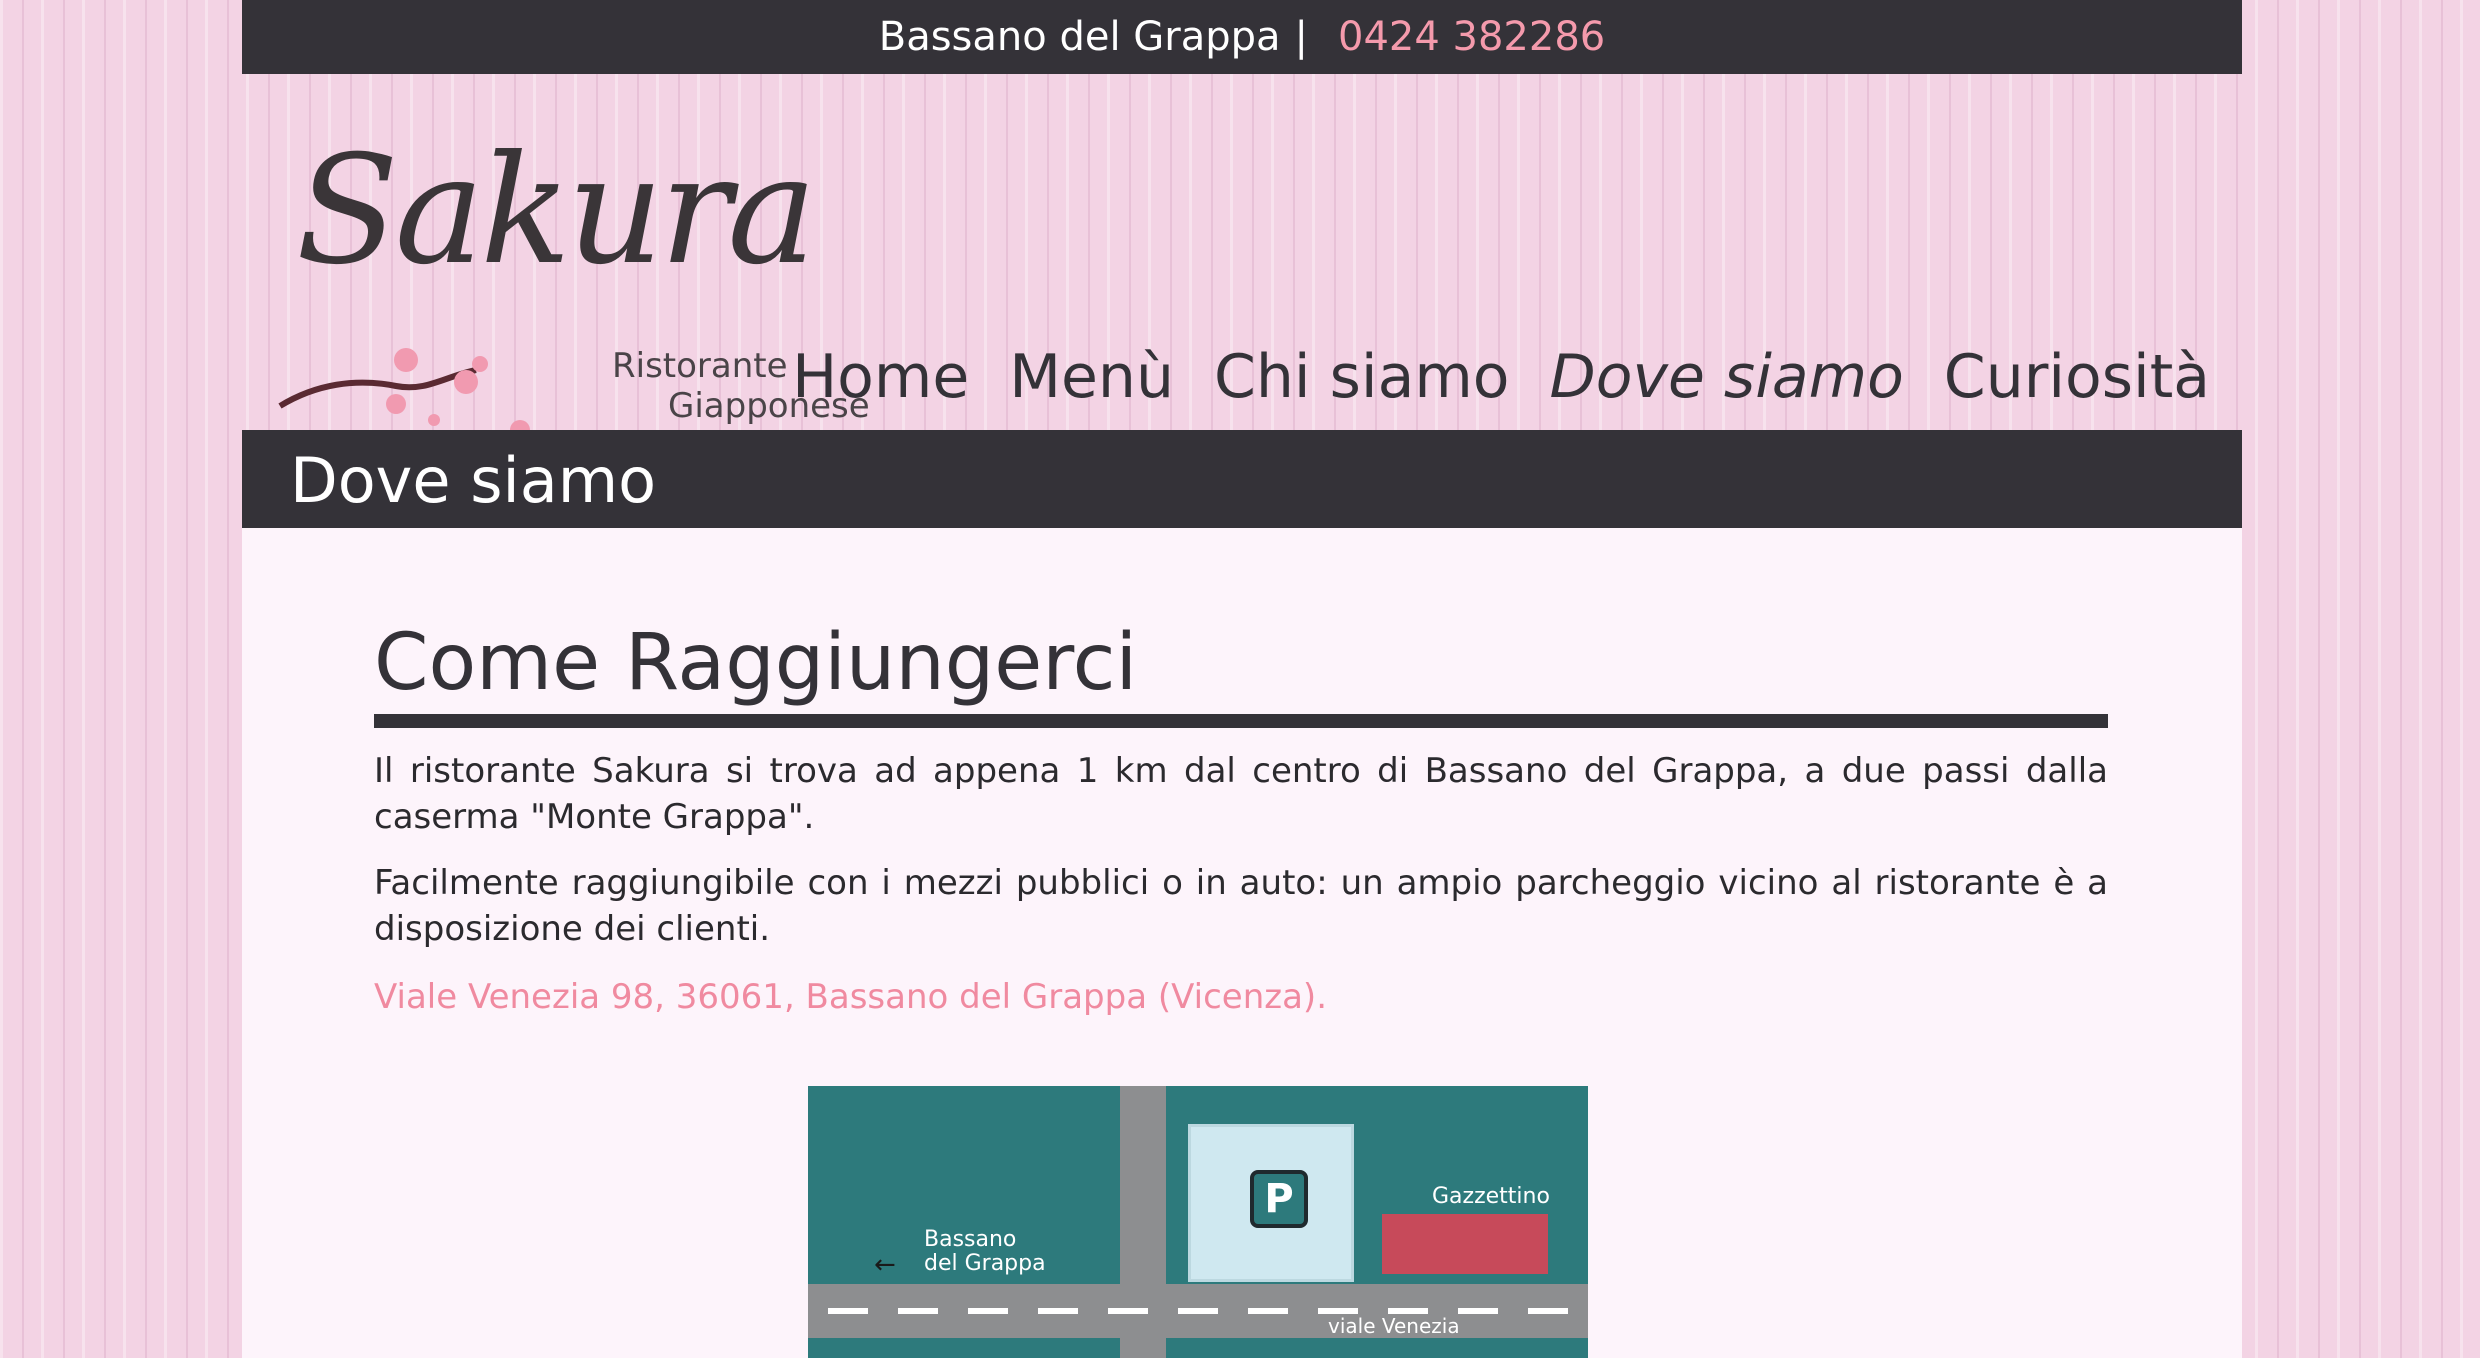  I want to click on logo-wordmark: Sakura, so click(556, 211).